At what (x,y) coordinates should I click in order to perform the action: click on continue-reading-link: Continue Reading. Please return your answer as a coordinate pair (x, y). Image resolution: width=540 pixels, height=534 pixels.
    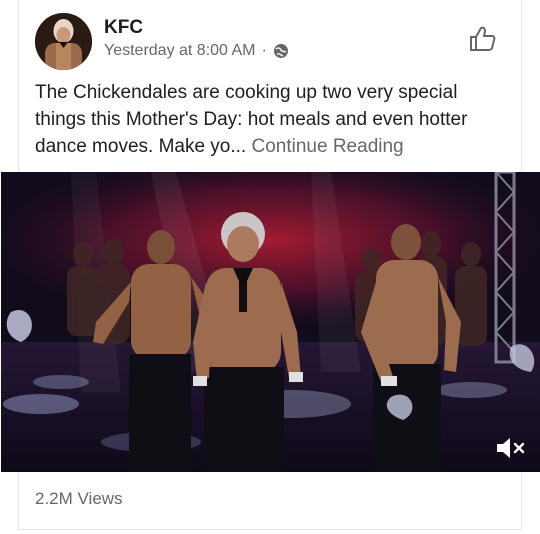
    Looking at the image, I should click on (328, 146).